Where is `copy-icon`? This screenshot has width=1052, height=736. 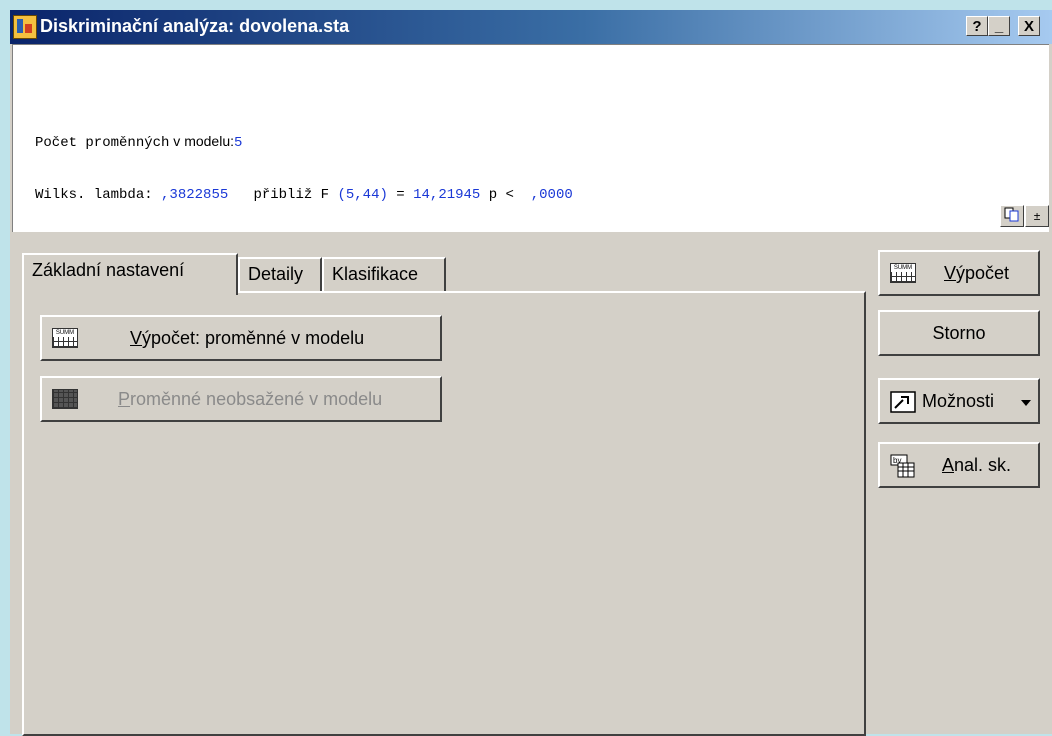 copy-icon is located at coordinates (1011, 214).